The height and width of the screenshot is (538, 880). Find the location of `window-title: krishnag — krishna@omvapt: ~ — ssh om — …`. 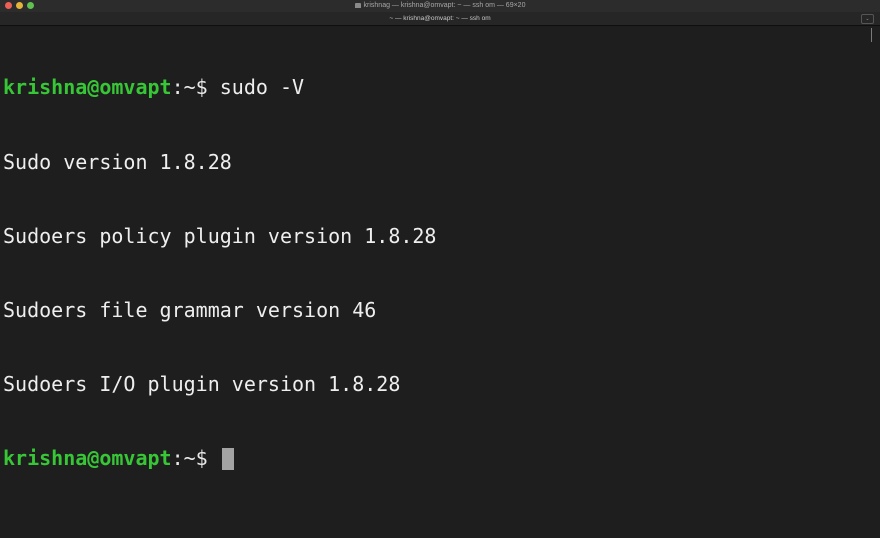

window-title: krishnag — krishna@omvapt: ~ — ssh om — … is located at coordinates (444, 5).